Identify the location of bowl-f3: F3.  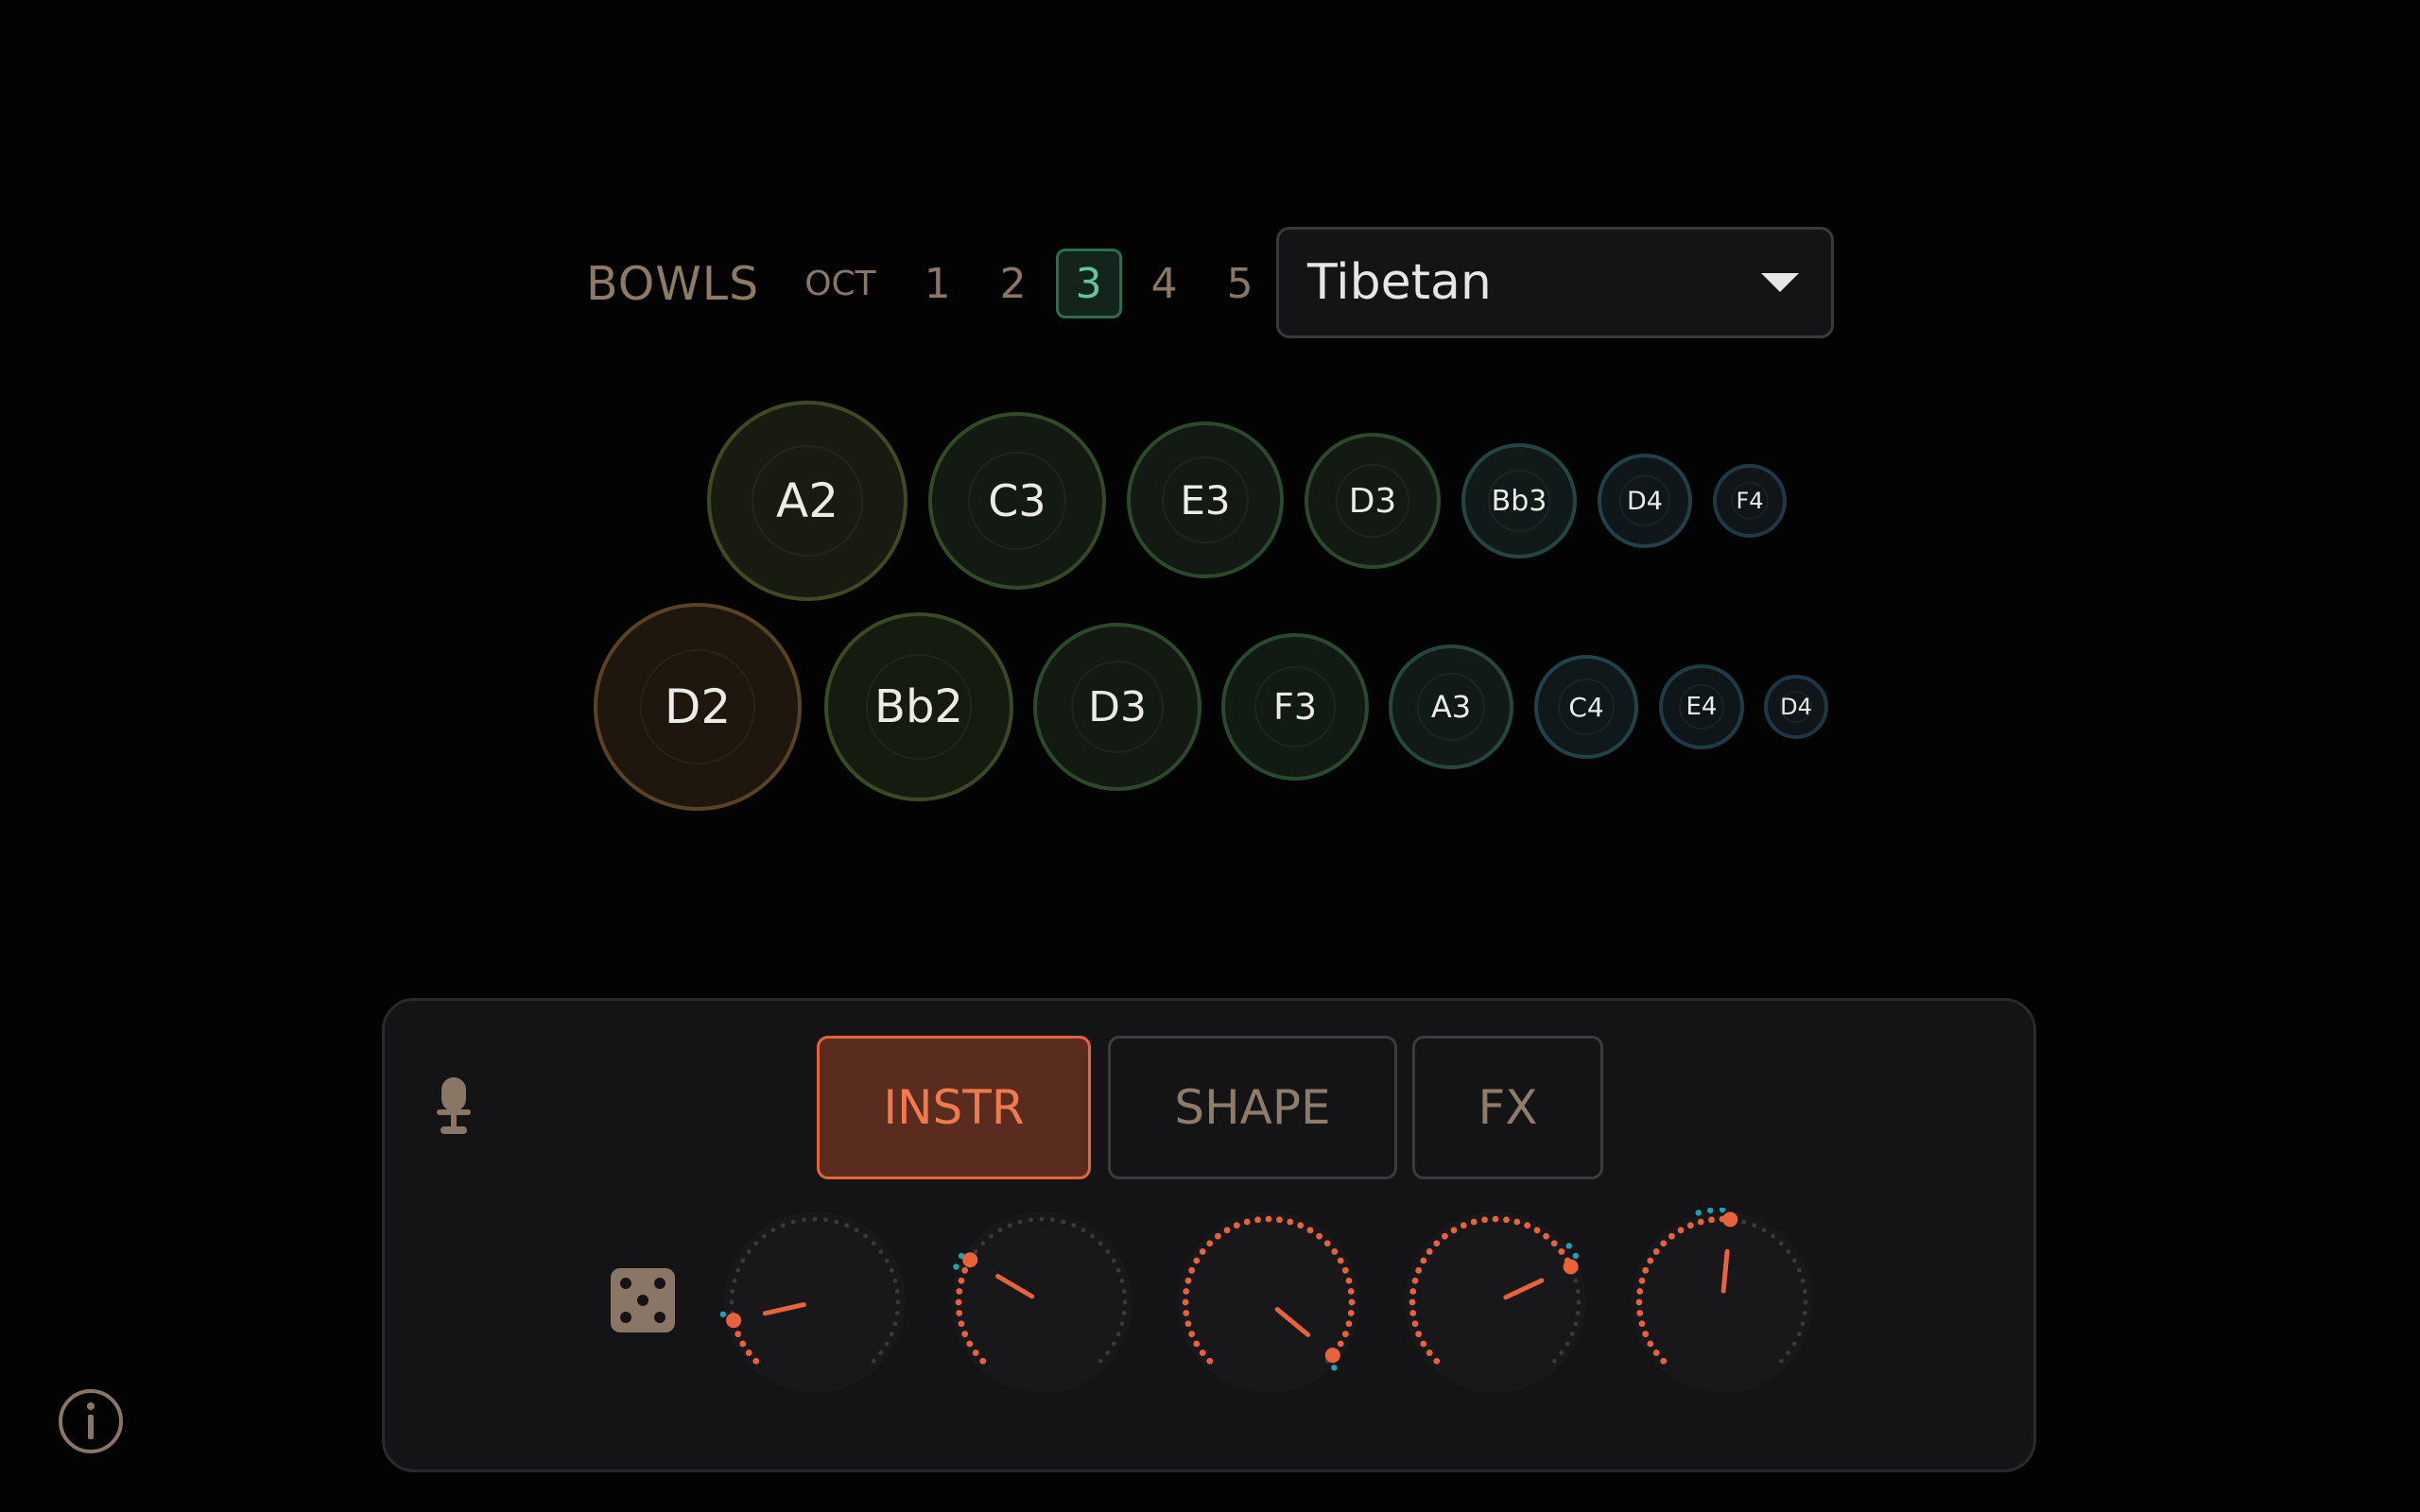
(1295, 707).